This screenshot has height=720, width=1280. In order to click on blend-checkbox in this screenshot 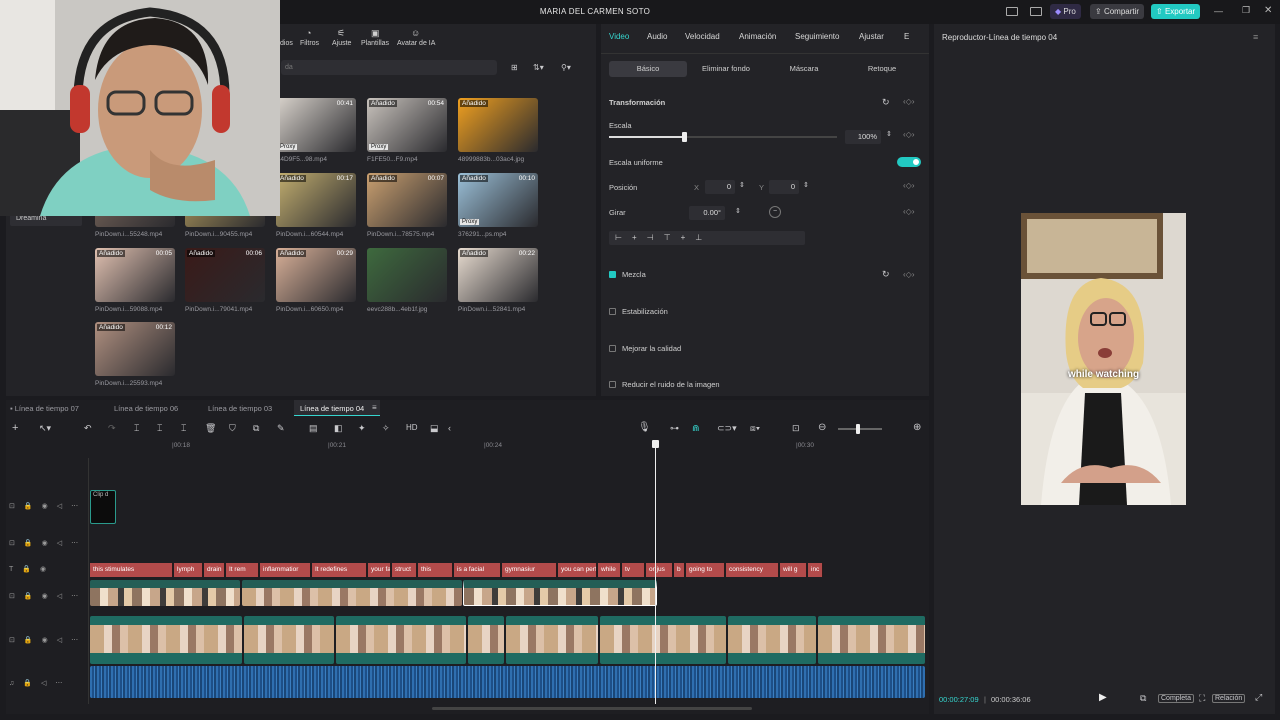, I will do `click(612, 274)`.